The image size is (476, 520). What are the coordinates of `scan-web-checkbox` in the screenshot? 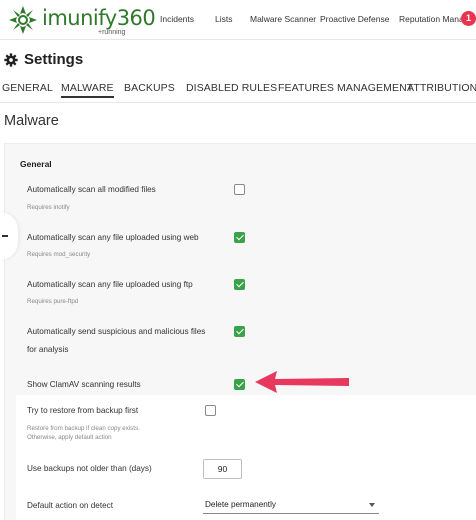 It's located at (239, 237).